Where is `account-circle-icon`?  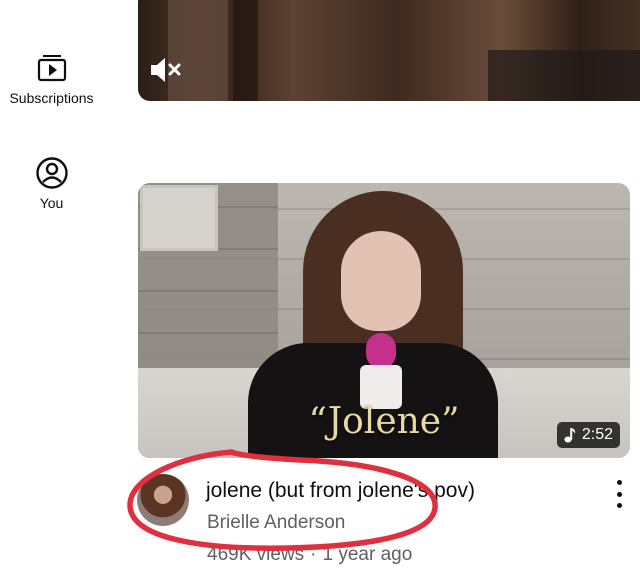 account-circle-icon is located at coordinates (52, 173).